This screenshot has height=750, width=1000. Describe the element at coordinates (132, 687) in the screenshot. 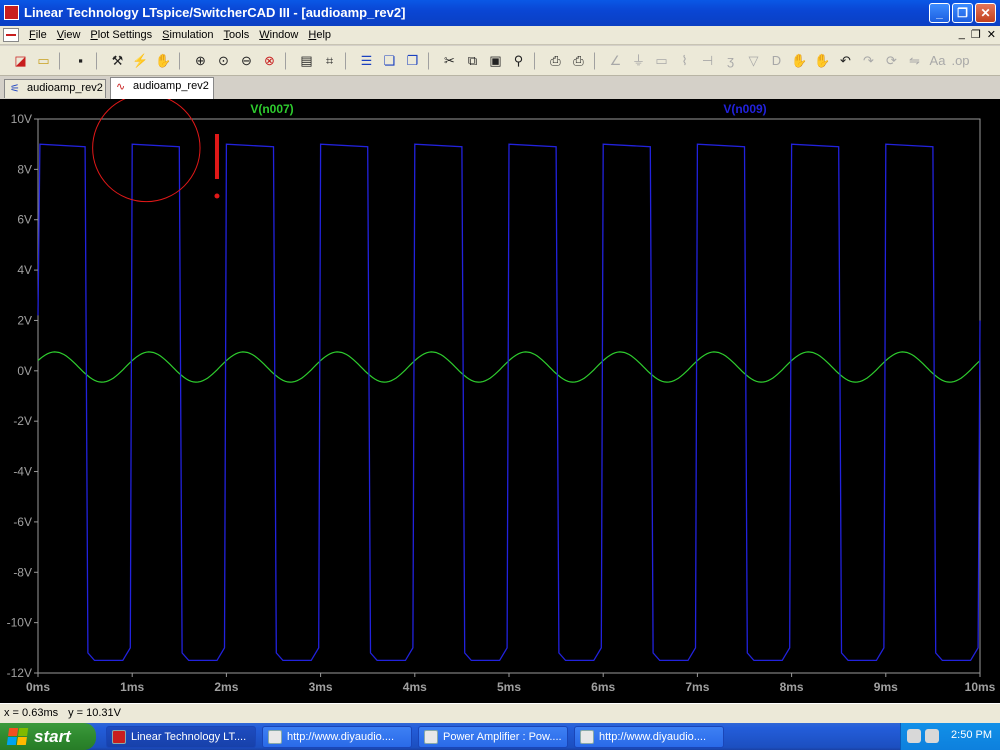

I see `x-tick-label: 1ms` at that location.